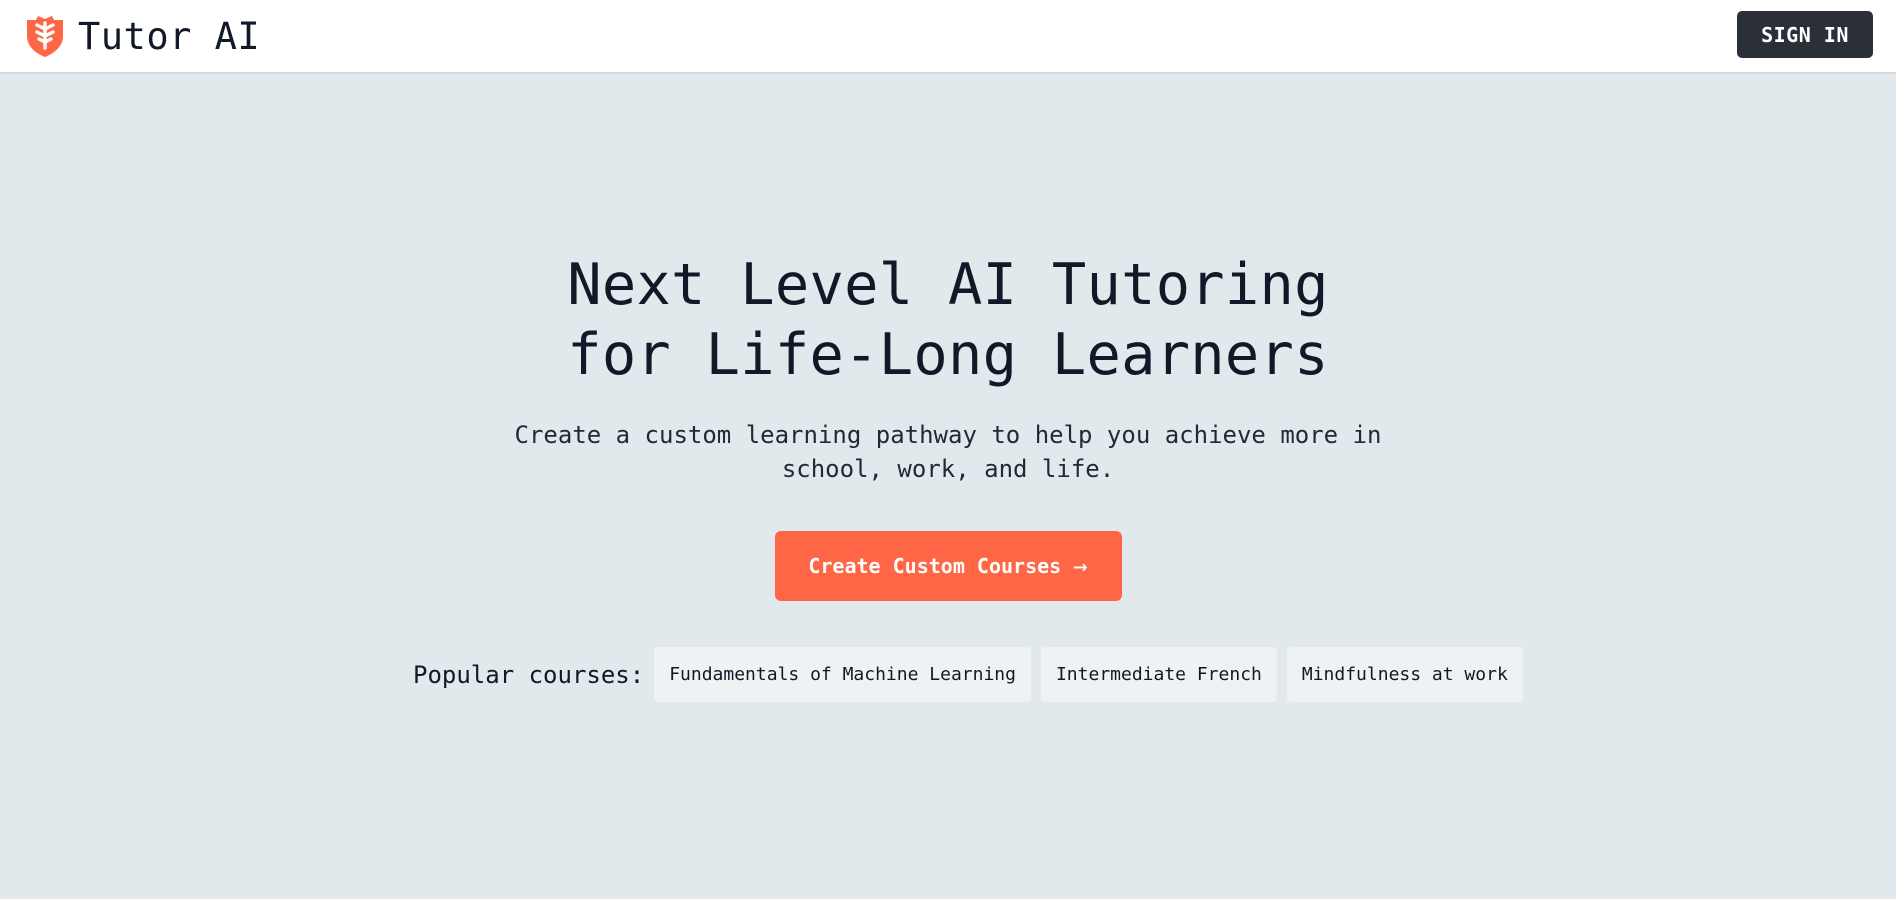 The height and width of the screenshot is (899, 1896). What do you see at coordinates (935, 566) in the screenshot?
I see `create-custom-courses-label: Create Custom Courses` at bounding box center [935, 566].